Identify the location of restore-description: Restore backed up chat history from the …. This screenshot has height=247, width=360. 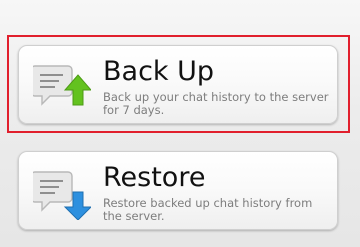
(208, 209).